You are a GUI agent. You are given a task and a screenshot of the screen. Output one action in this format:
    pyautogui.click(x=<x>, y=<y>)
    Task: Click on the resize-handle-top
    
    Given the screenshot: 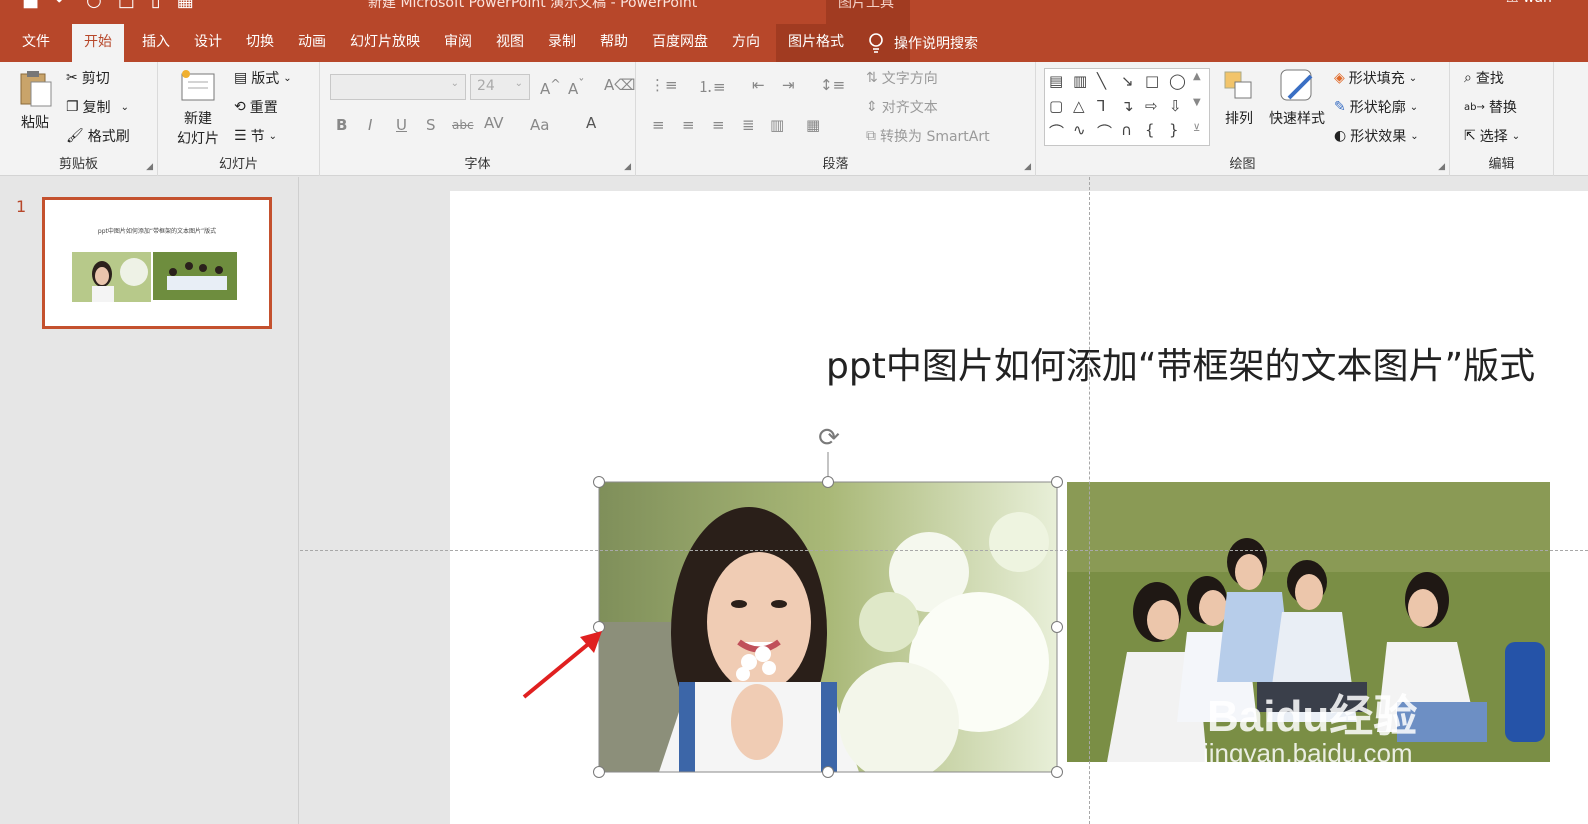 What is the action you would take?
    pyautogui.click(x=828, y=482)
    